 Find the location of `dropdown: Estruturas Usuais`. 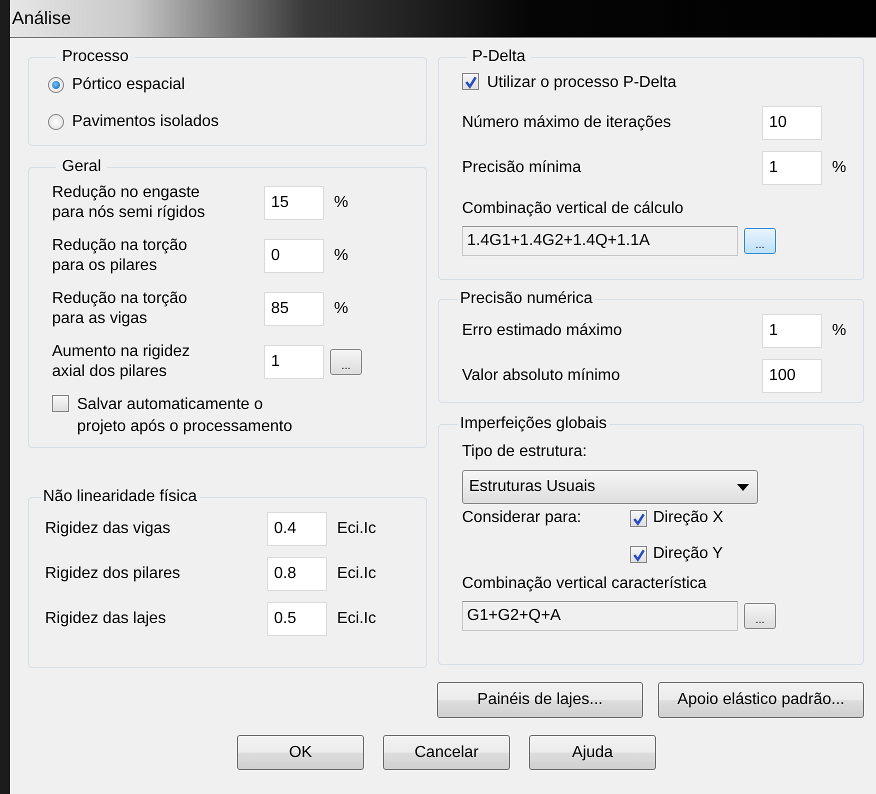

dropdown: Estruturas Usuais is located at coordinates (610, 487).